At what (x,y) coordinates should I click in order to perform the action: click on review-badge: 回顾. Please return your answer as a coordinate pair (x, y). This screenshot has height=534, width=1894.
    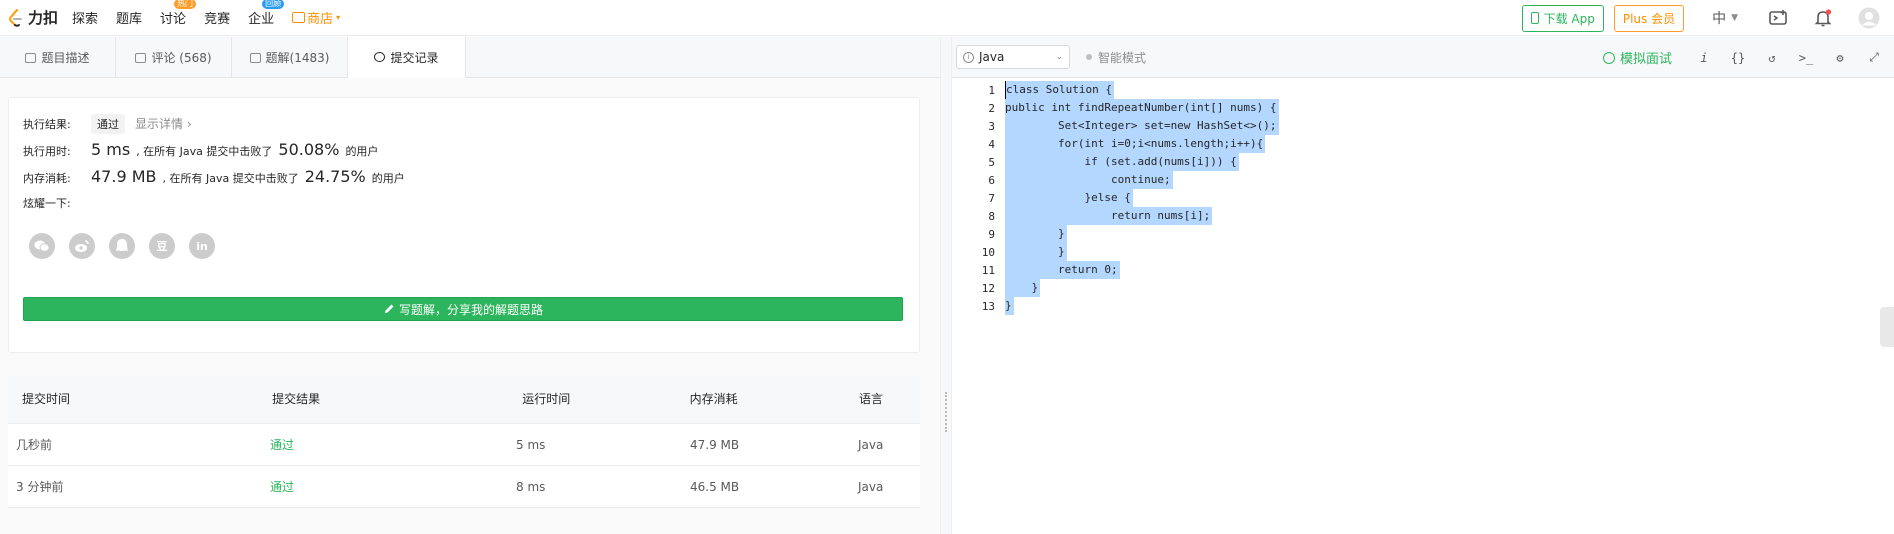
    Looking at the image, I should click on (273, 4).